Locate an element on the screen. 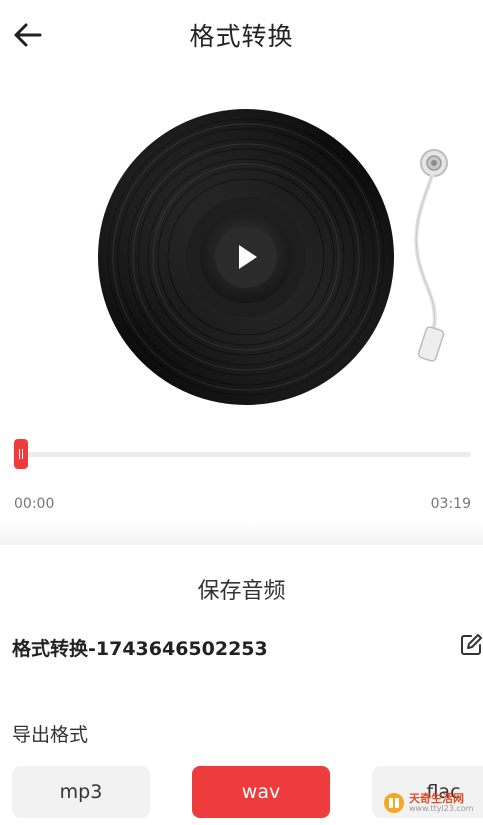  edit-icon is located at coordinates (471, 645).